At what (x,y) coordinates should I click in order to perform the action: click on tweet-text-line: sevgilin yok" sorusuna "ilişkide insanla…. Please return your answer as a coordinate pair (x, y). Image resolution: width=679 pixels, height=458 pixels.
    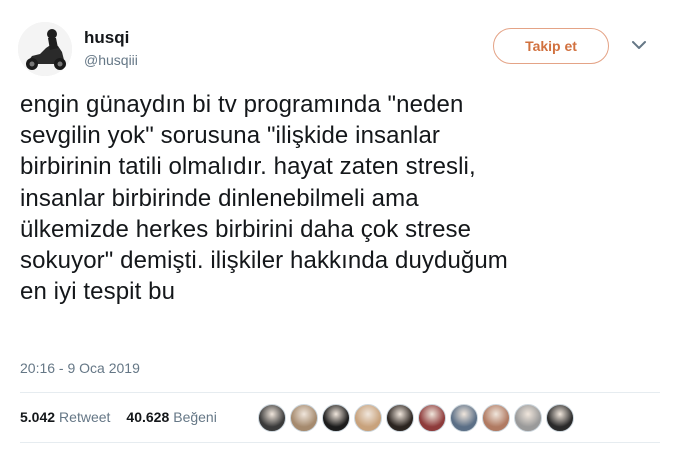
    Looking at the image, I should click on (230, 136).